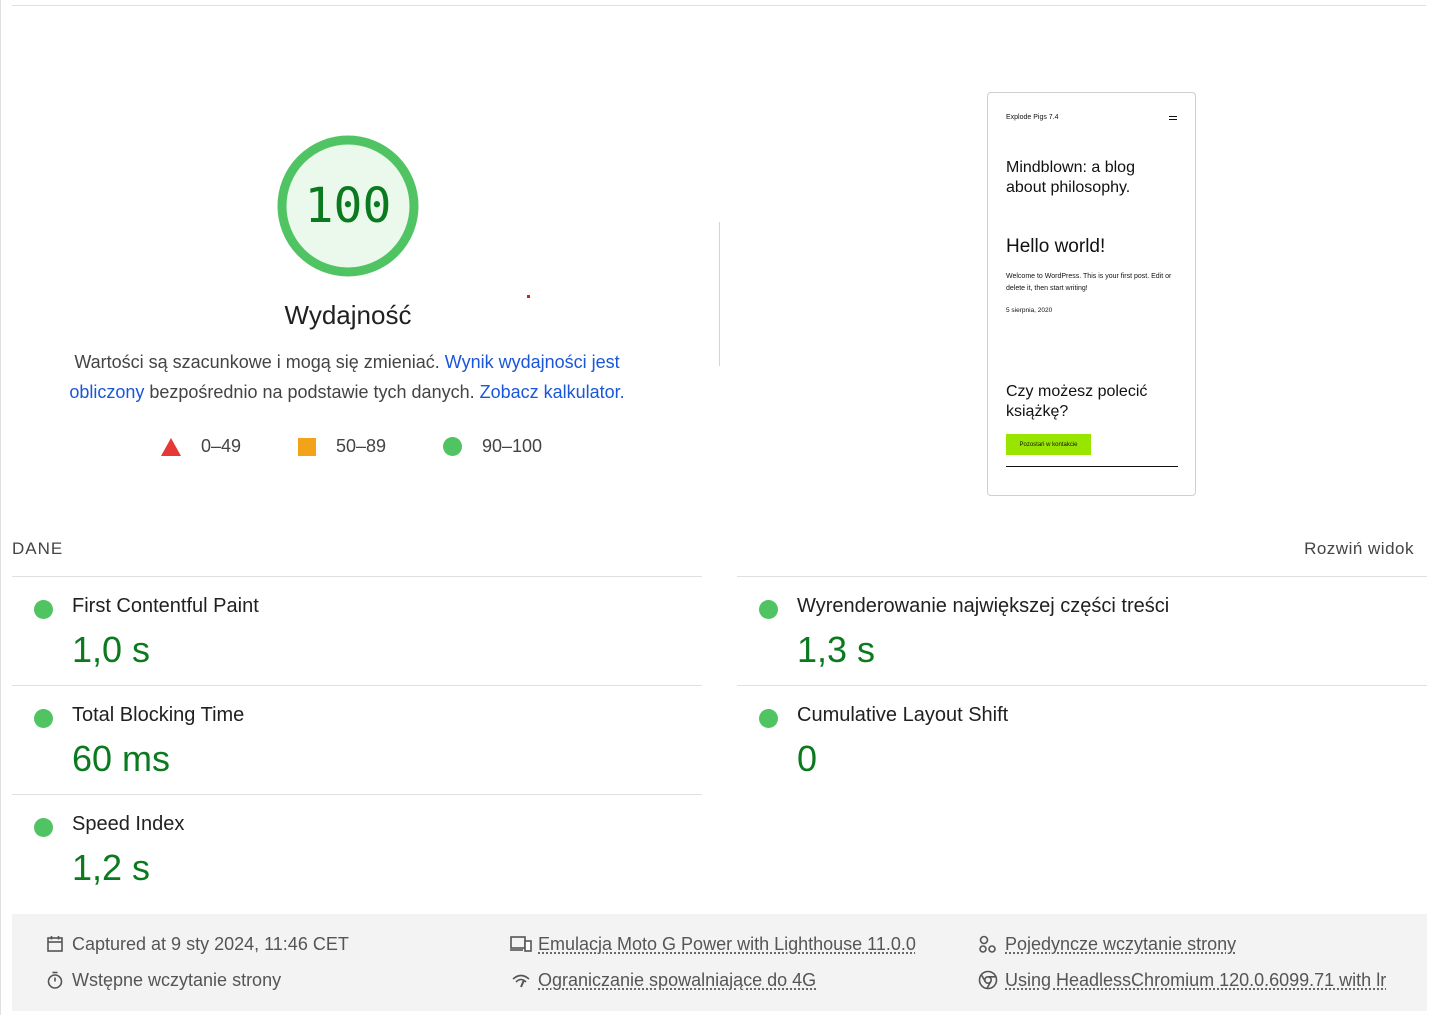 This screenshot has height=1015, width=1438. I want to click on legend-fail: 0–49, so click(201, 446).